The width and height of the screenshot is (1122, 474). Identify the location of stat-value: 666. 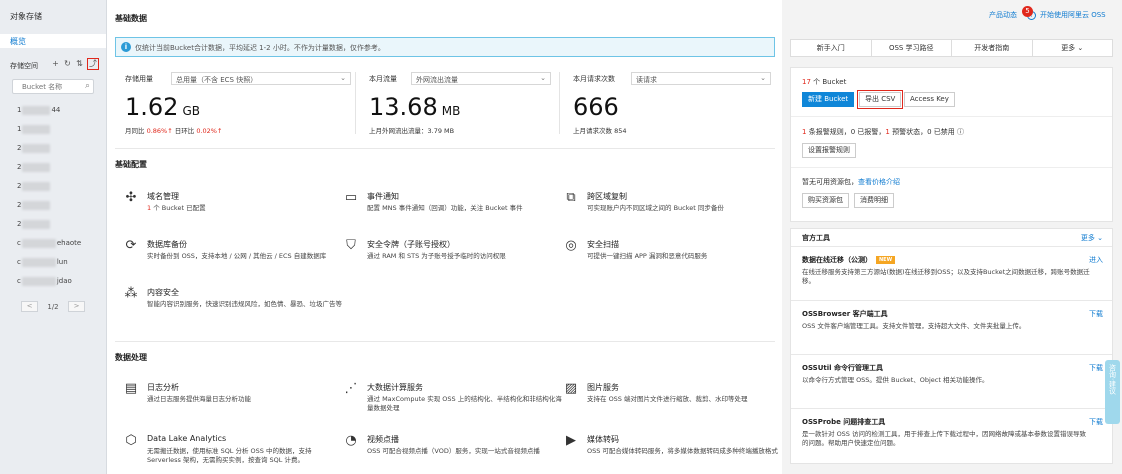
(596, 107).